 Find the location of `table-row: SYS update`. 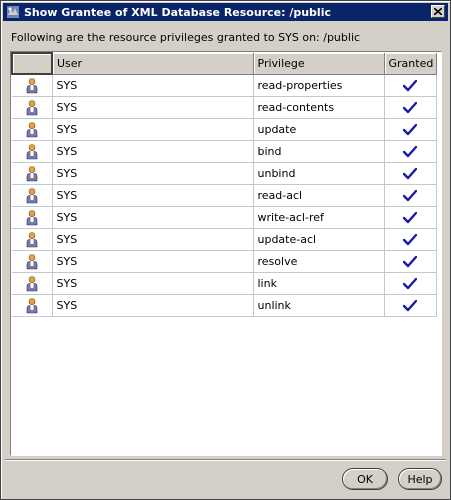

table-row: SYS update is located at coordinates (224, 129).